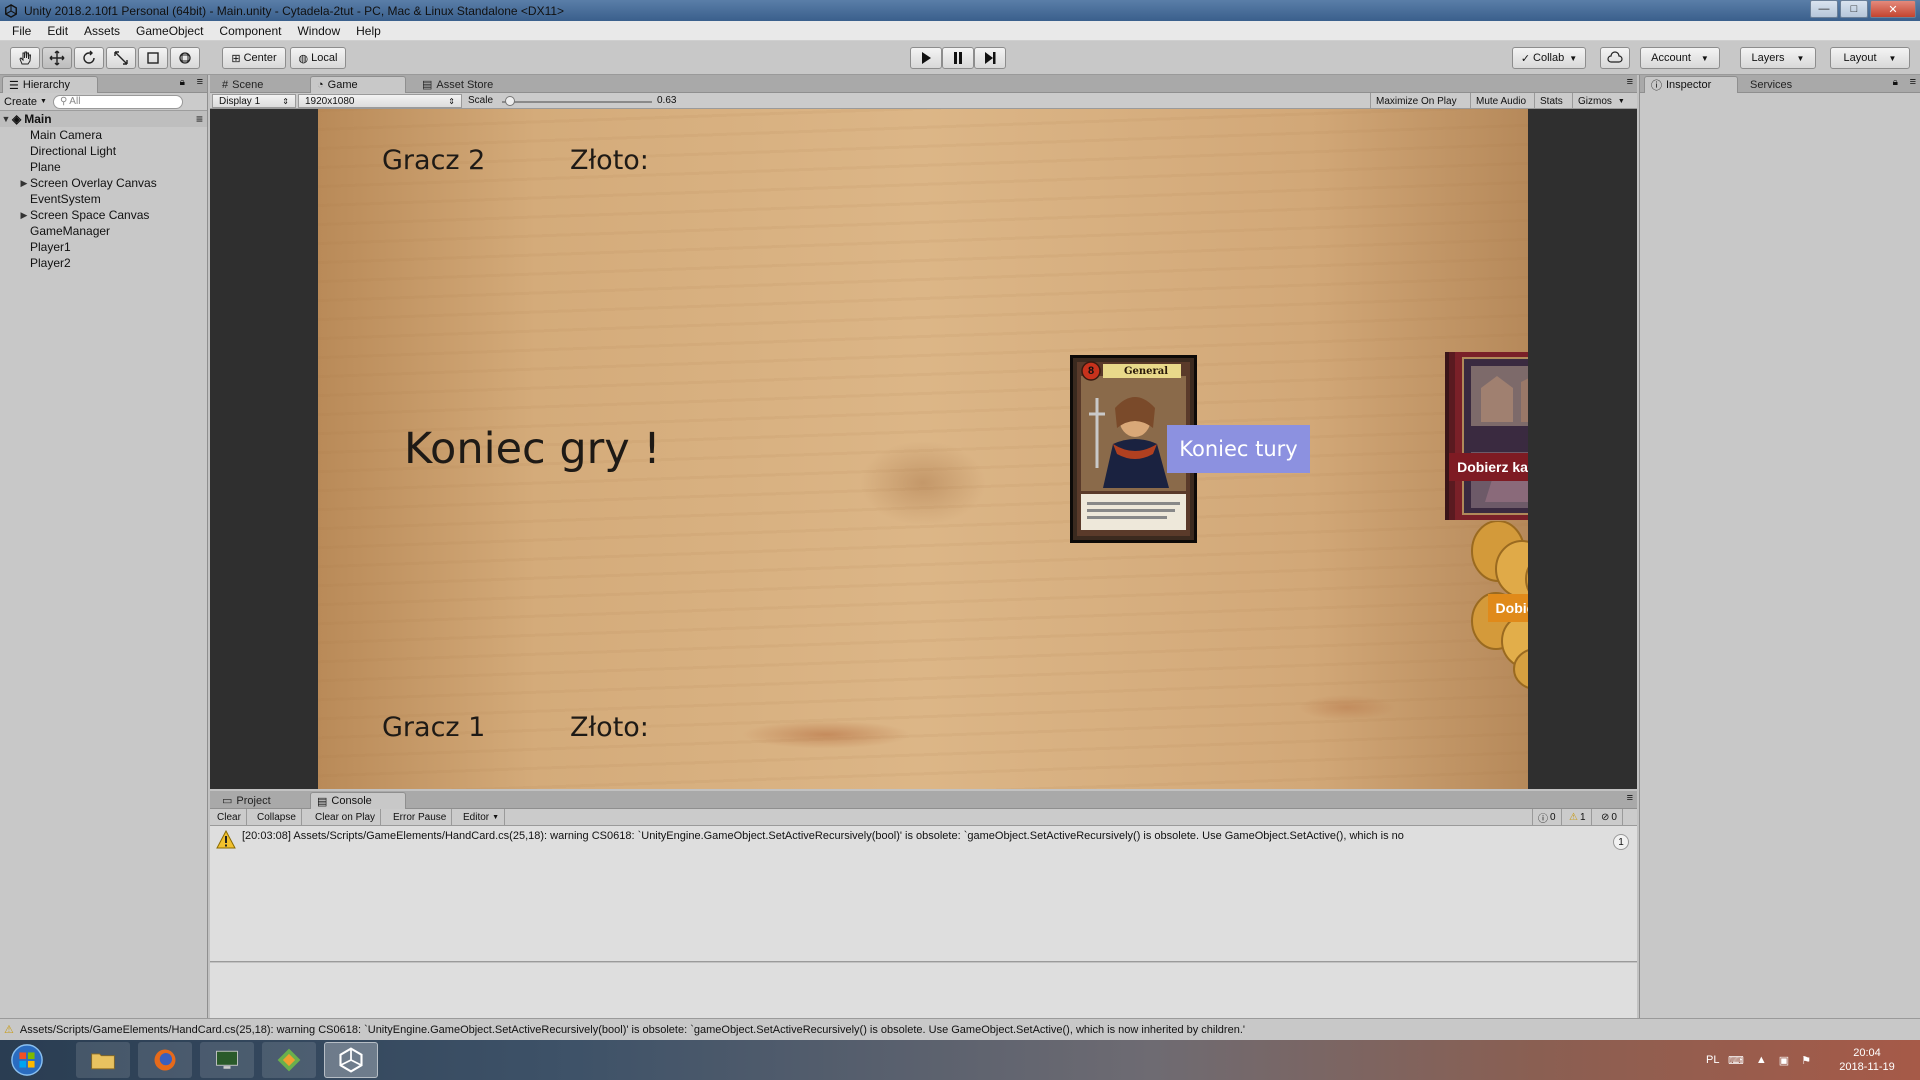 The image size is (1920, 1080). What do you see at coordinates (420, 817) in the screenshot?
I see `error-pause-toggle: Error Pause` at bounding box center [420, 817].